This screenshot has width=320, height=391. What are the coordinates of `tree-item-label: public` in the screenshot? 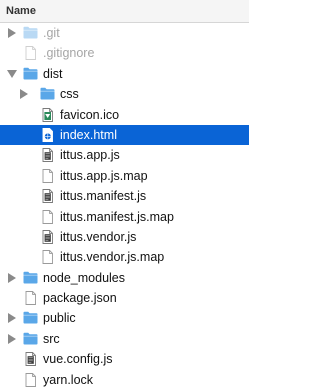 It's located at (59, 318).